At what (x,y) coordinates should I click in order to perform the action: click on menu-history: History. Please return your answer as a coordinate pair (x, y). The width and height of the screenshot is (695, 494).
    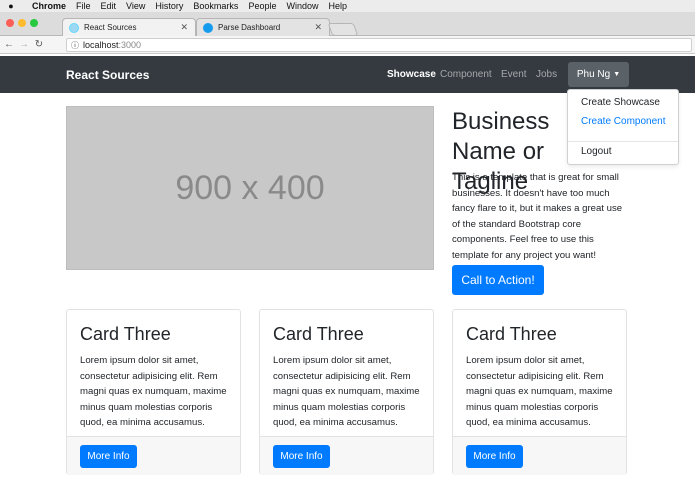
    Looking at the image, I should click on (169, 6).